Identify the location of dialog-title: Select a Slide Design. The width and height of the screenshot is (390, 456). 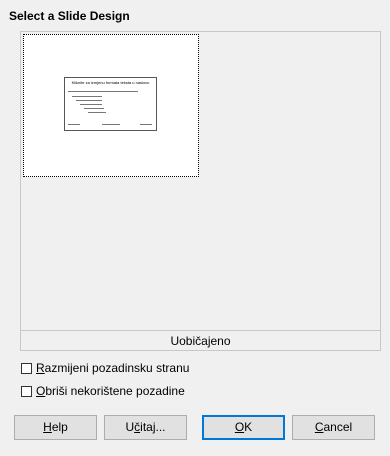
(69, 16).